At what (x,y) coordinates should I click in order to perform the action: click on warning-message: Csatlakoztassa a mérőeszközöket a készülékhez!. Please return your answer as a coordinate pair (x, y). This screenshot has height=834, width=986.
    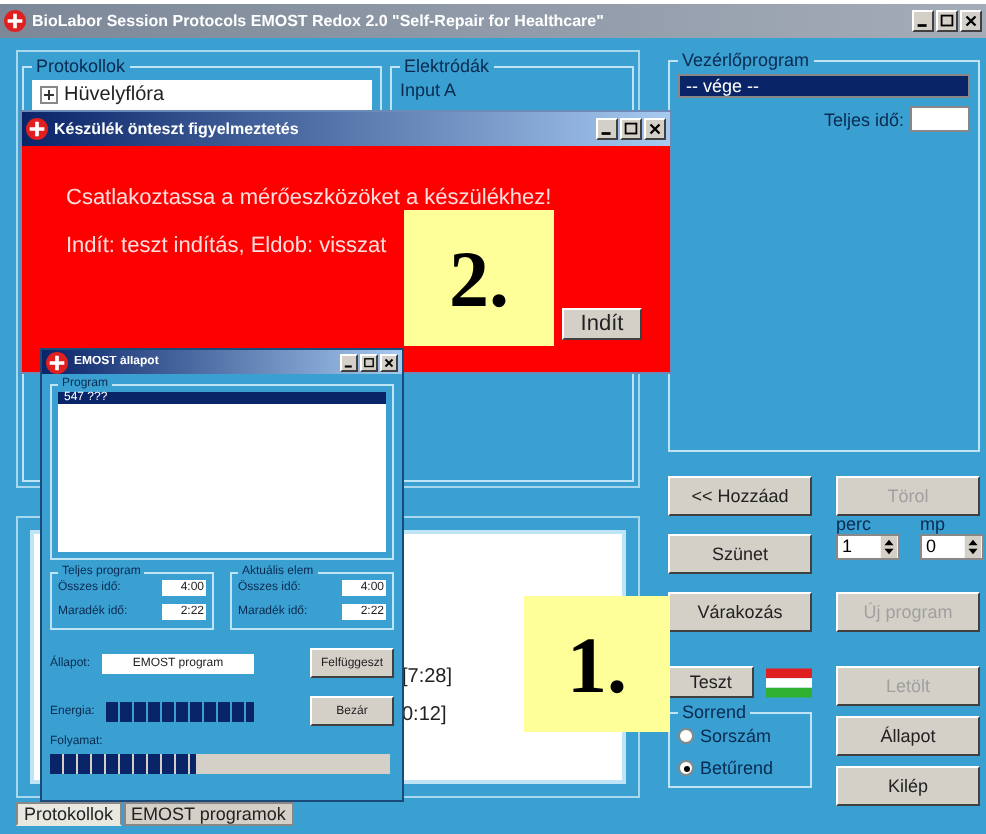
    Looking at the image, I should click on (309, 198).